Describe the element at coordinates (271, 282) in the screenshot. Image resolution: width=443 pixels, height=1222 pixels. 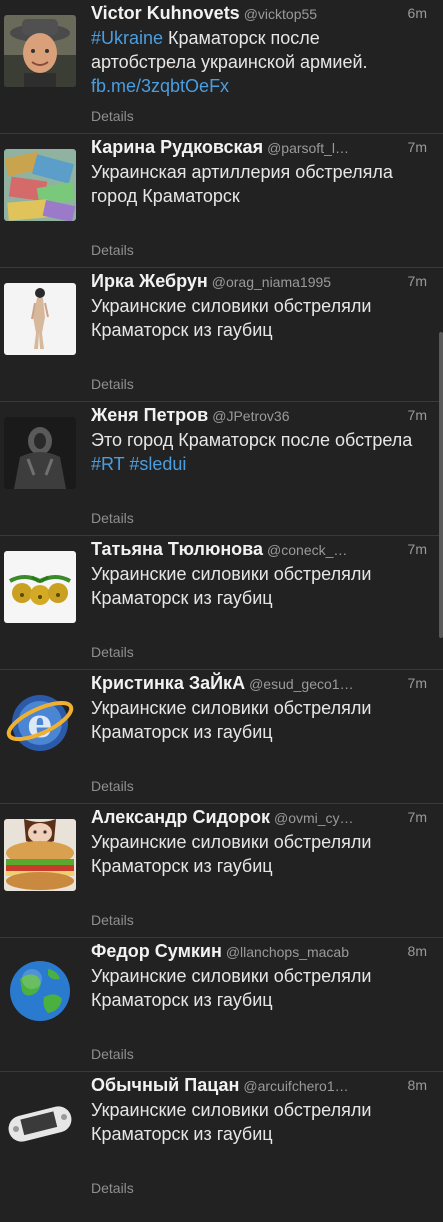
I see `tweet-author-handle: @orag_niama1995` at that location.